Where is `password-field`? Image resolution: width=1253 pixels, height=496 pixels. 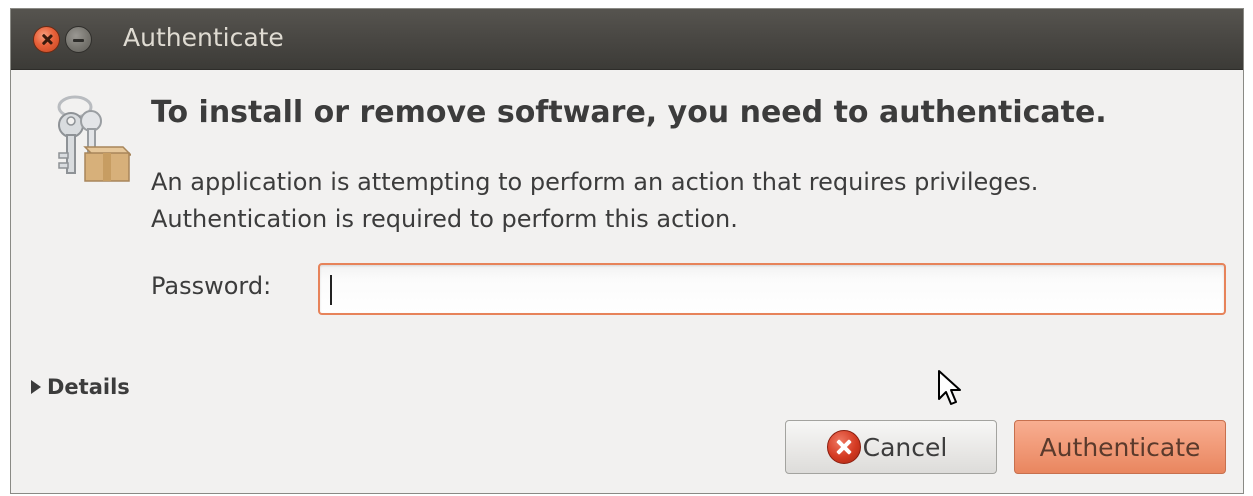
password-field is located at coordinates (772, 289).